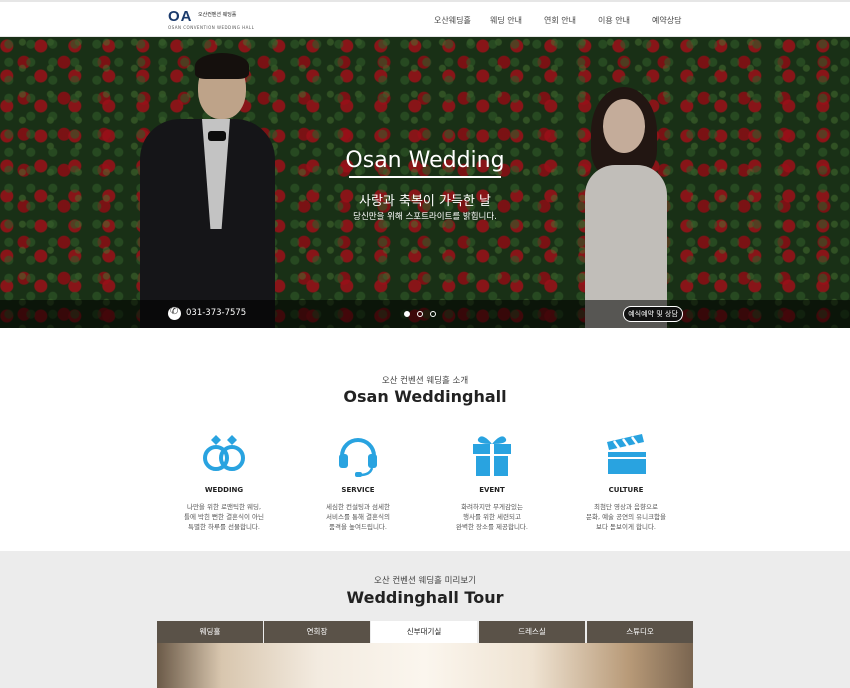  What do you see at coordinates (358, 490) in the screenshot?
I see `feature-name: SERVICE` at bounding box center [358, 490].